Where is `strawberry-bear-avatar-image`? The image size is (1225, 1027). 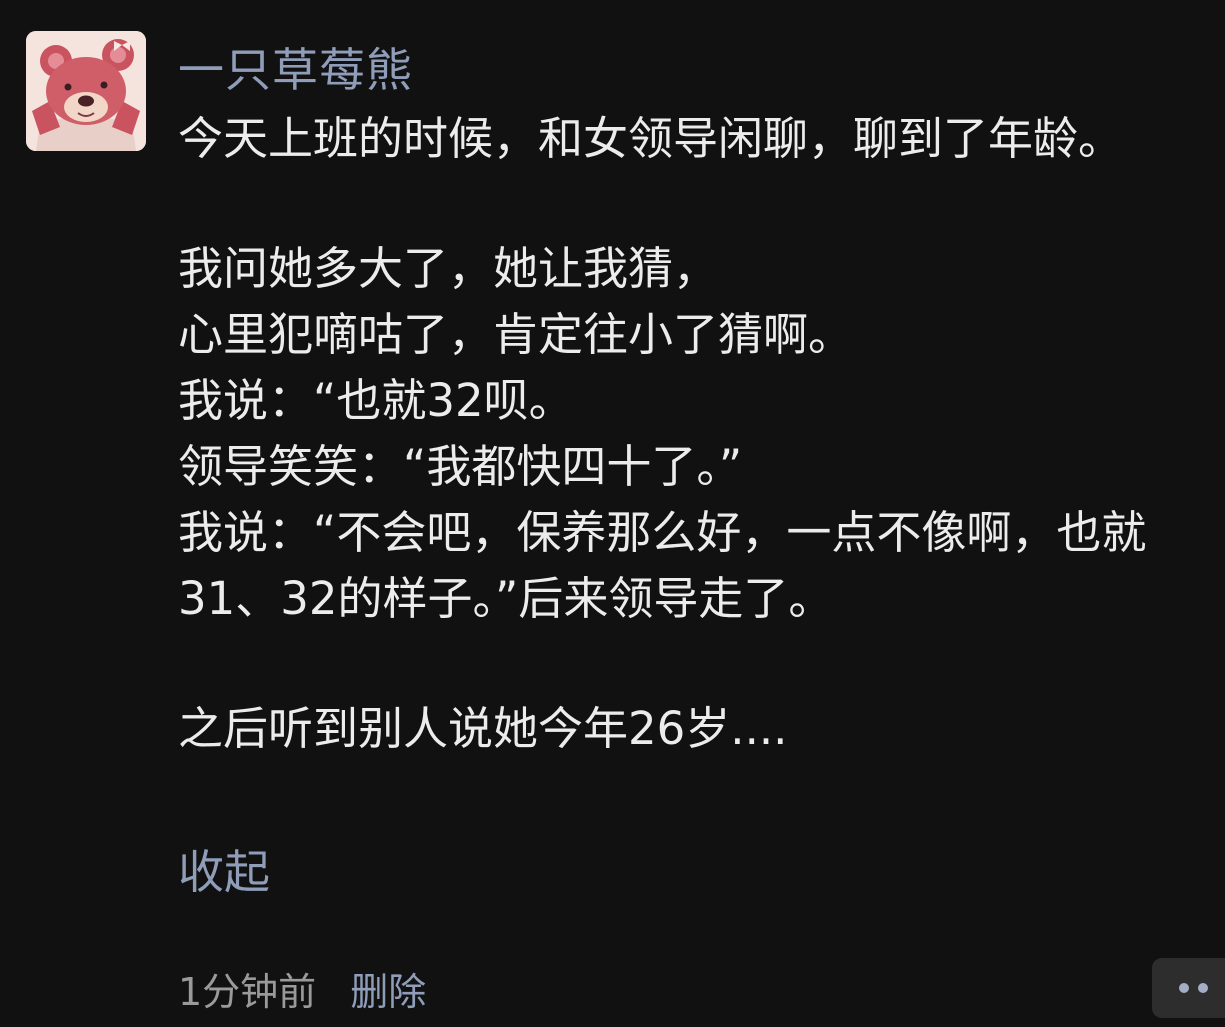 strawberry-bear-avatar-image is located at coordinates (86, 91).